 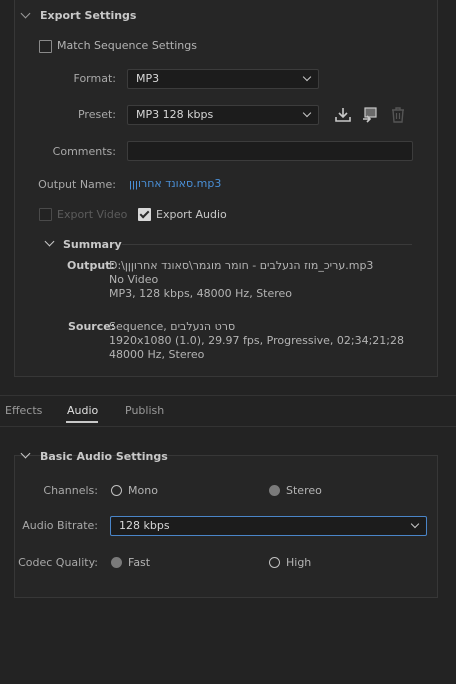 What do you see at coordinates (92, 244) in the screenshot?
I see `summary-title: Summary` at bounding box center [92, 244].